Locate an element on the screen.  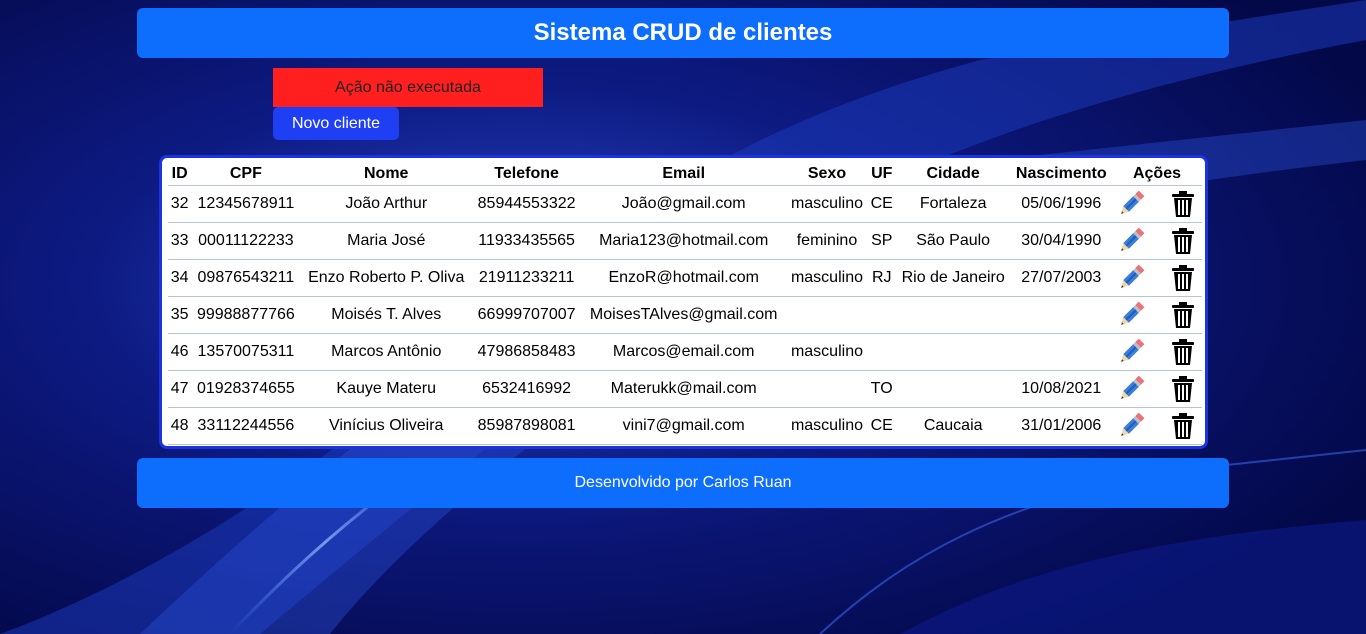
cell-cidade: Fortaleza is located at coordinates (953, 204).